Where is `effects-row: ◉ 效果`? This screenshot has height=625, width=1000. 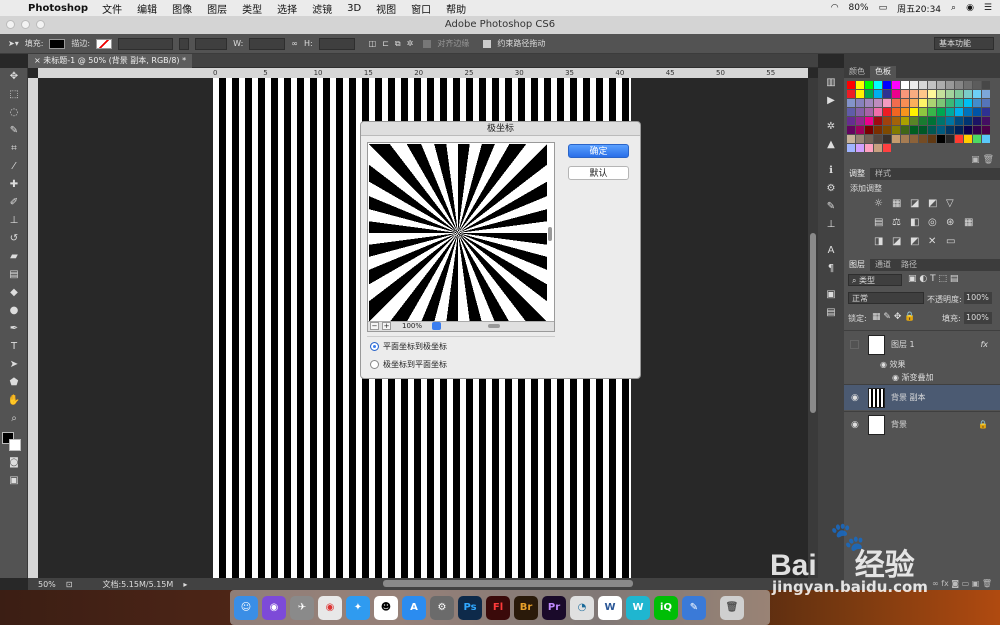 effects-row: ◉ 效果 is located at coordinates (893, 364).